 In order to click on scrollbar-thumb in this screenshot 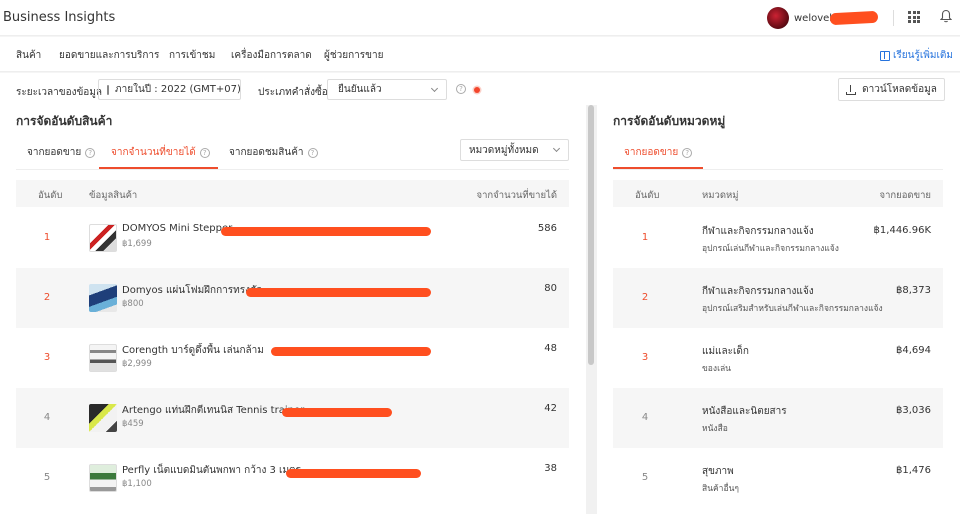, I will do `click(591, 235)`.